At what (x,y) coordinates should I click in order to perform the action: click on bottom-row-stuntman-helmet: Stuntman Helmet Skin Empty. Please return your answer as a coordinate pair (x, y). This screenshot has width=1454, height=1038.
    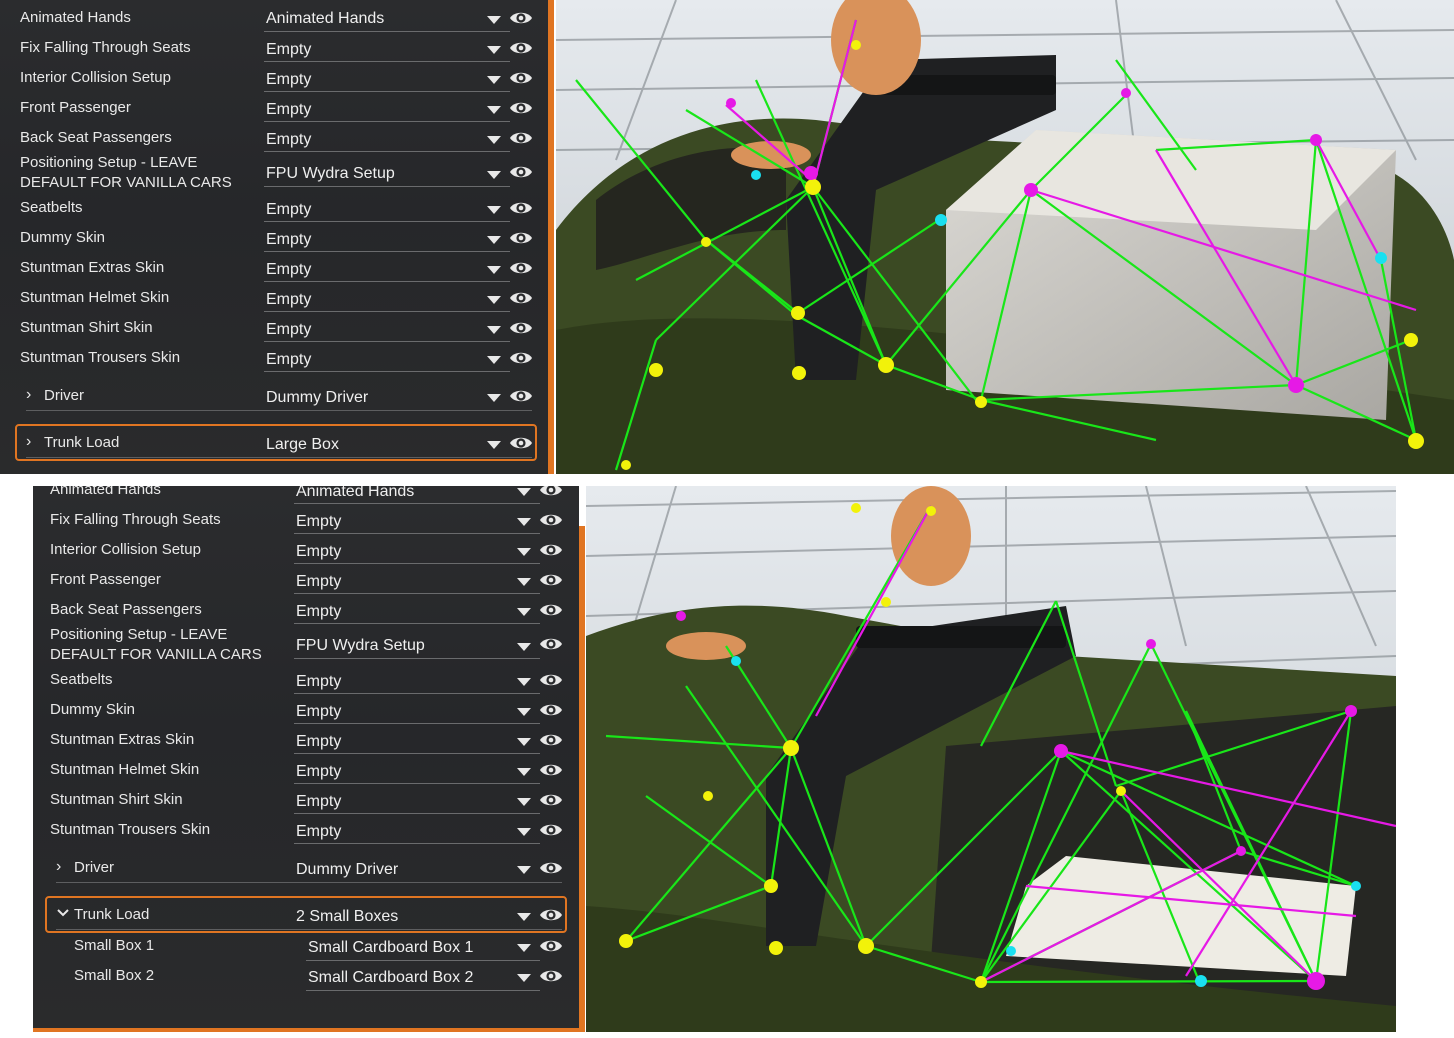
    Looking at the image, I should click on (306, 773).